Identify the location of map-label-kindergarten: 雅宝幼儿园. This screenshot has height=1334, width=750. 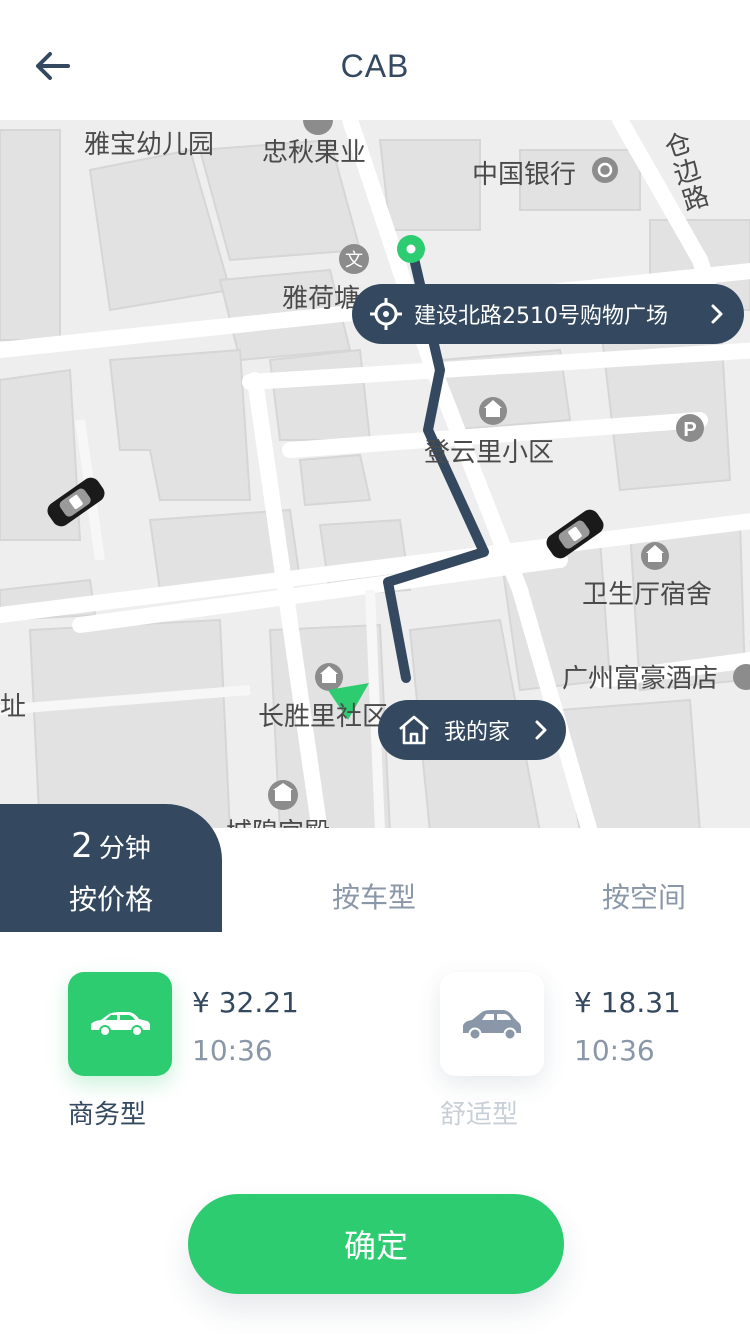
(149, 145).